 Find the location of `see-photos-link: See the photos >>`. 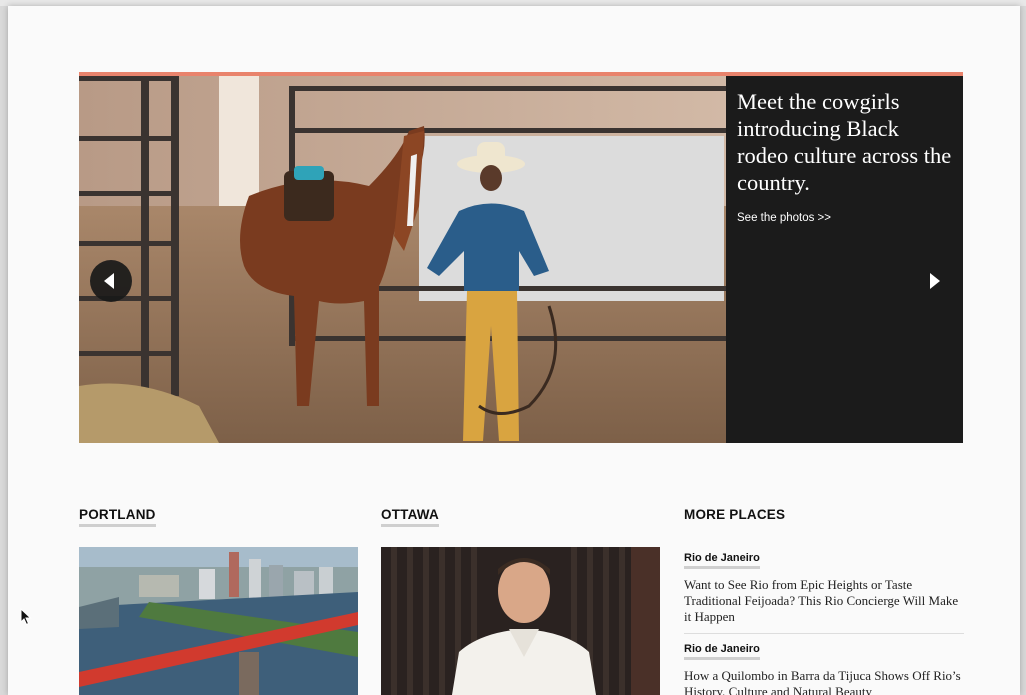

see-photos-link: See the photos >> is located at coordinates (784, 218).